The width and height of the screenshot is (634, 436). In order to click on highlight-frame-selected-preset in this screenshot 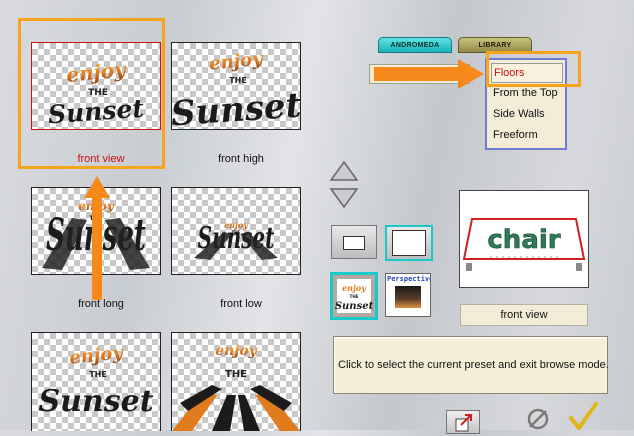, I will do `click(91, 93)`.